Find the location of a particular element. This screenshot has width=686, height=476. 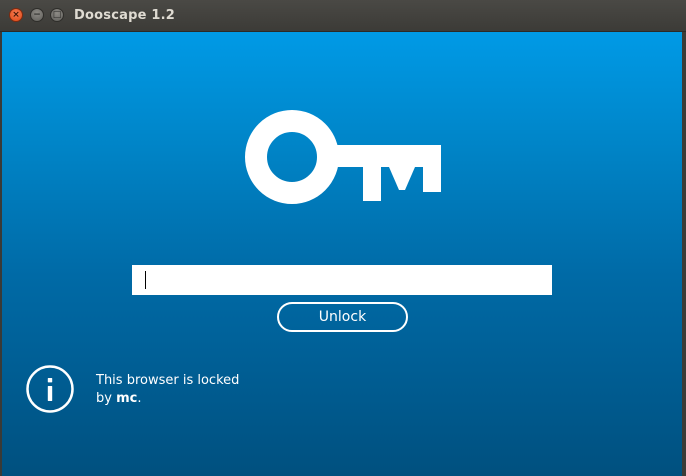

close-window-button: × is located at coordinates (16, 15).